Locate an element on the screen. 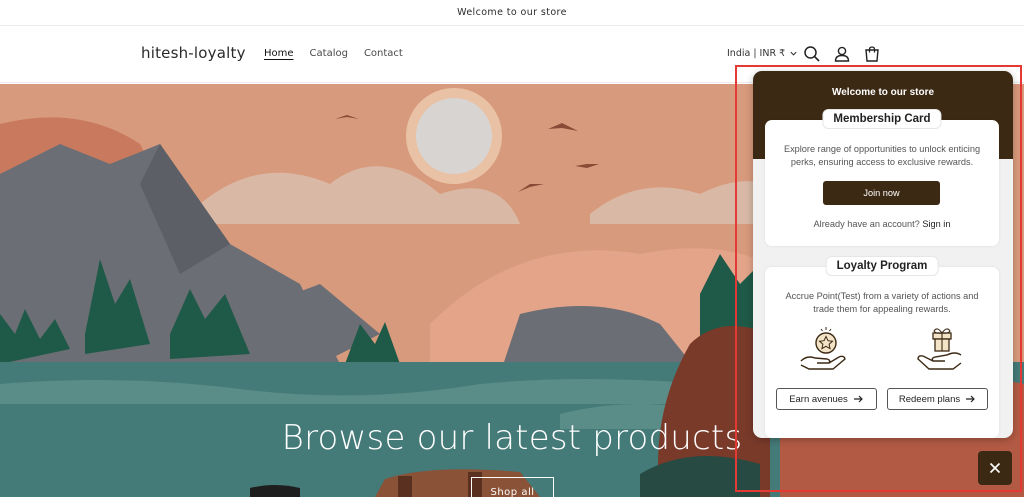 Image resolution: width=1024 pixels, height=497 pixels. join-now-button: Join now is located at coordinates (881, 193).